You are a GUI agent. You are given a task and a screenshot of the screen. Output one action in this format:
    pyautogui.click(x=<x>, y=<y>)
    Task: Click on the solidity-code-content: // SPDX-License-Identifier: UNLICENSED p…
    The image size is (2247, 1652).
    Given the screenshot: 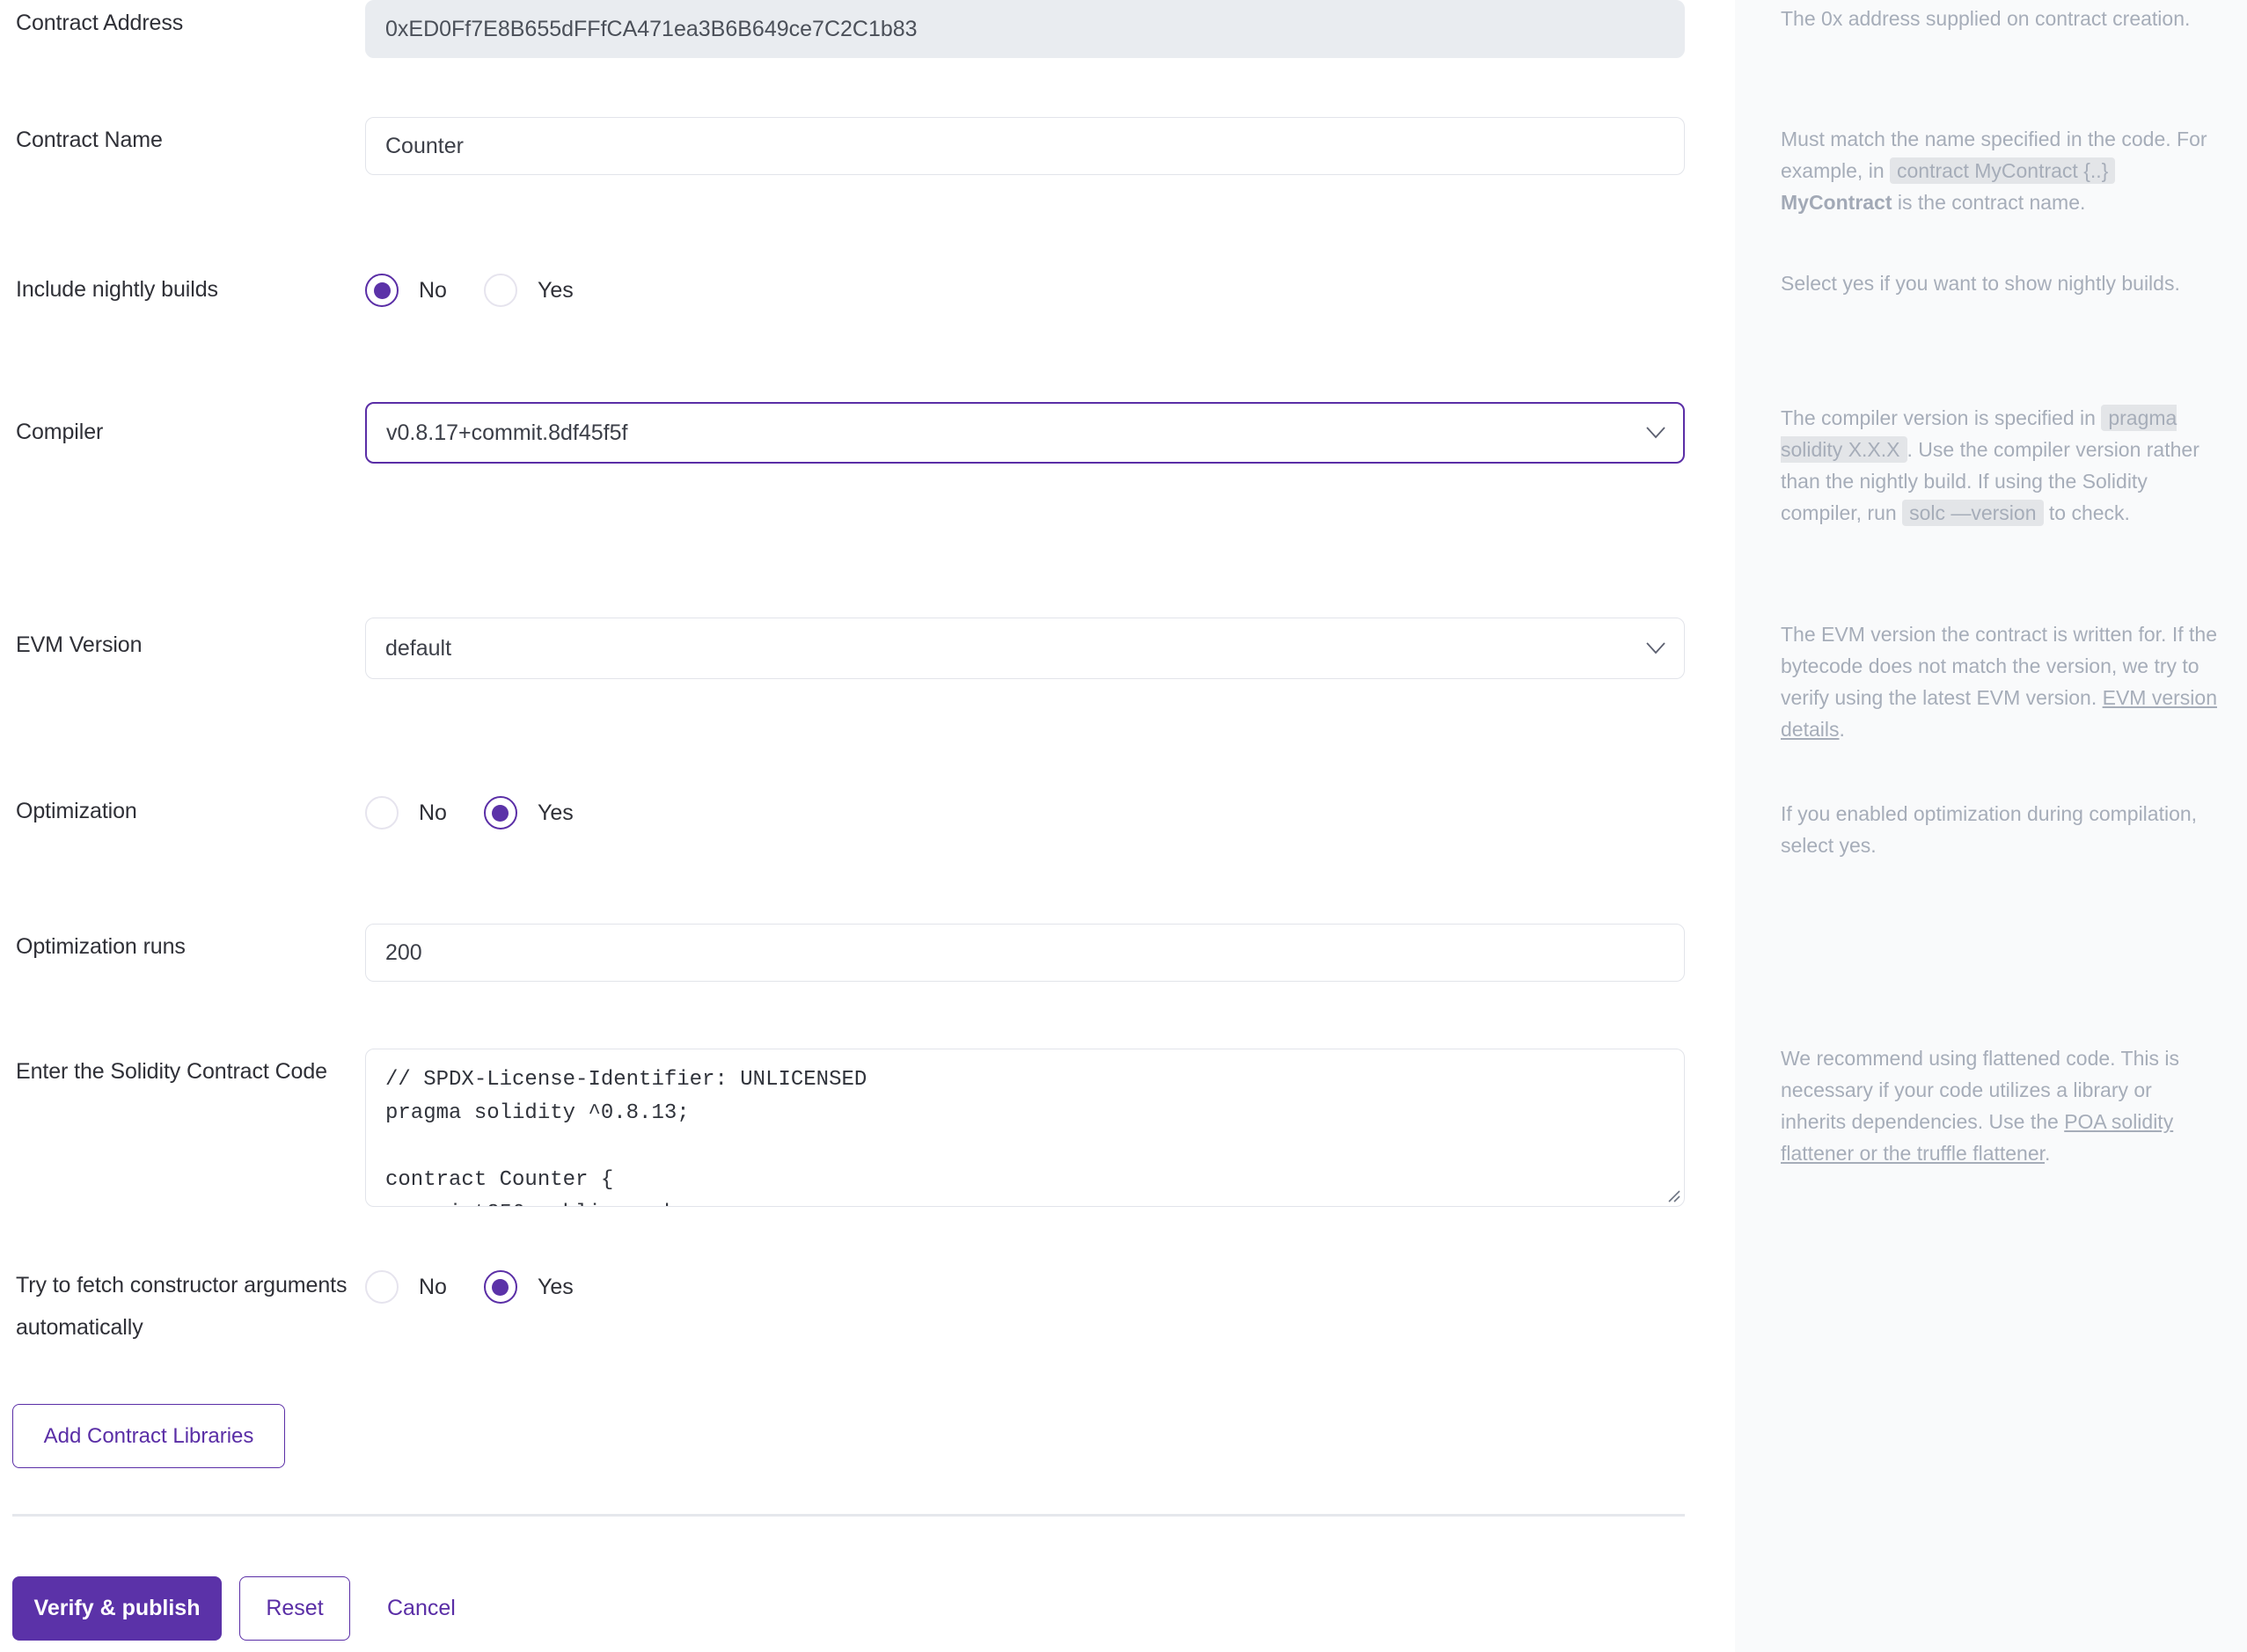 What is the action you would take?
    pyautogui.click(x=626, y=1137)
    